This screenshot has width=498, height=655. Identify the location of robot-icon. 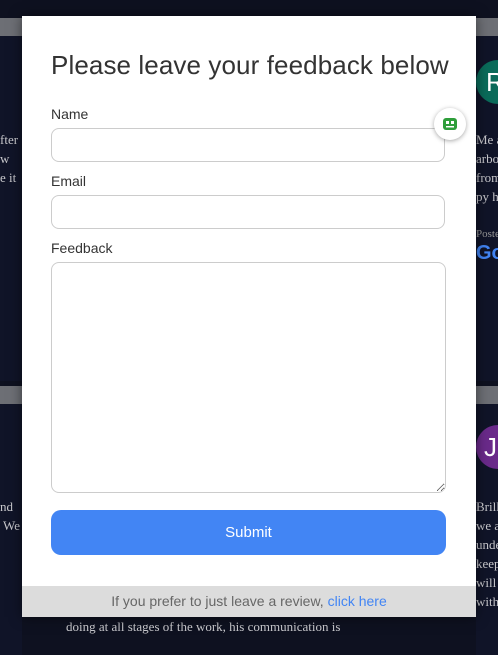
(450, 124).